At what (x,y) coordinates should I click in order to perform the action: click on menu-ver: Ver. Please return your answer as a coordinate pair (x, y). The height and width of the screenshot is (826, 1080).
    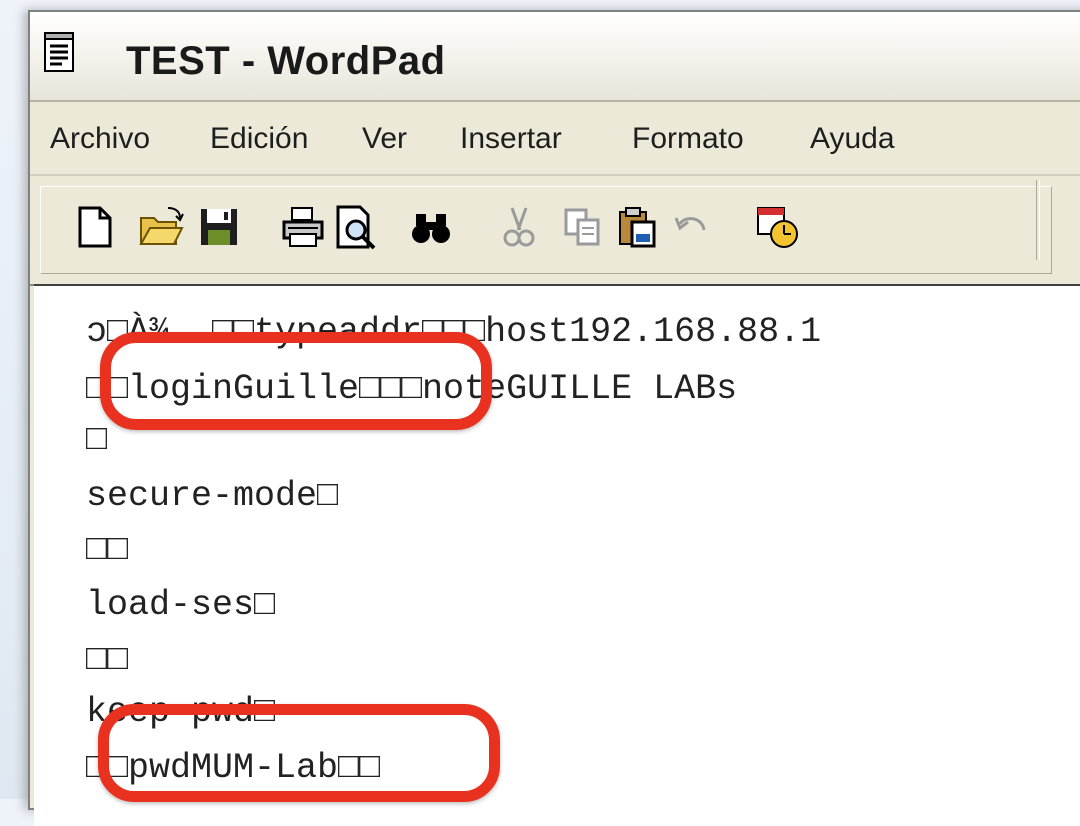
    Looking at the image, I should click on (384, 139).